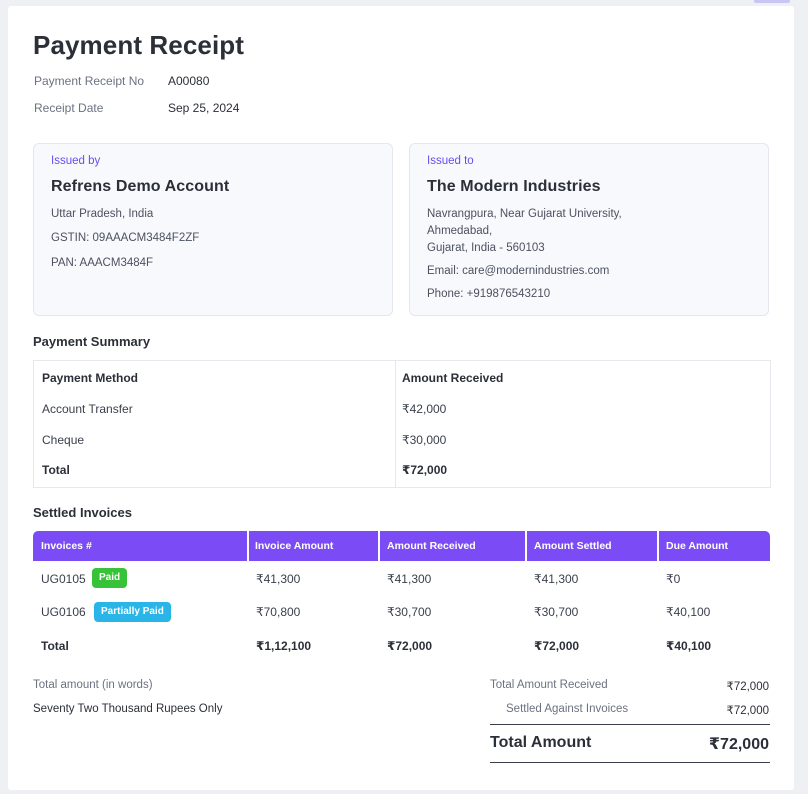 This screenshot has width=808, height=794. Describe the element at coordinates (549, 685) in the screenshot. I see `total-received-label: Total Amount Received` at that location.